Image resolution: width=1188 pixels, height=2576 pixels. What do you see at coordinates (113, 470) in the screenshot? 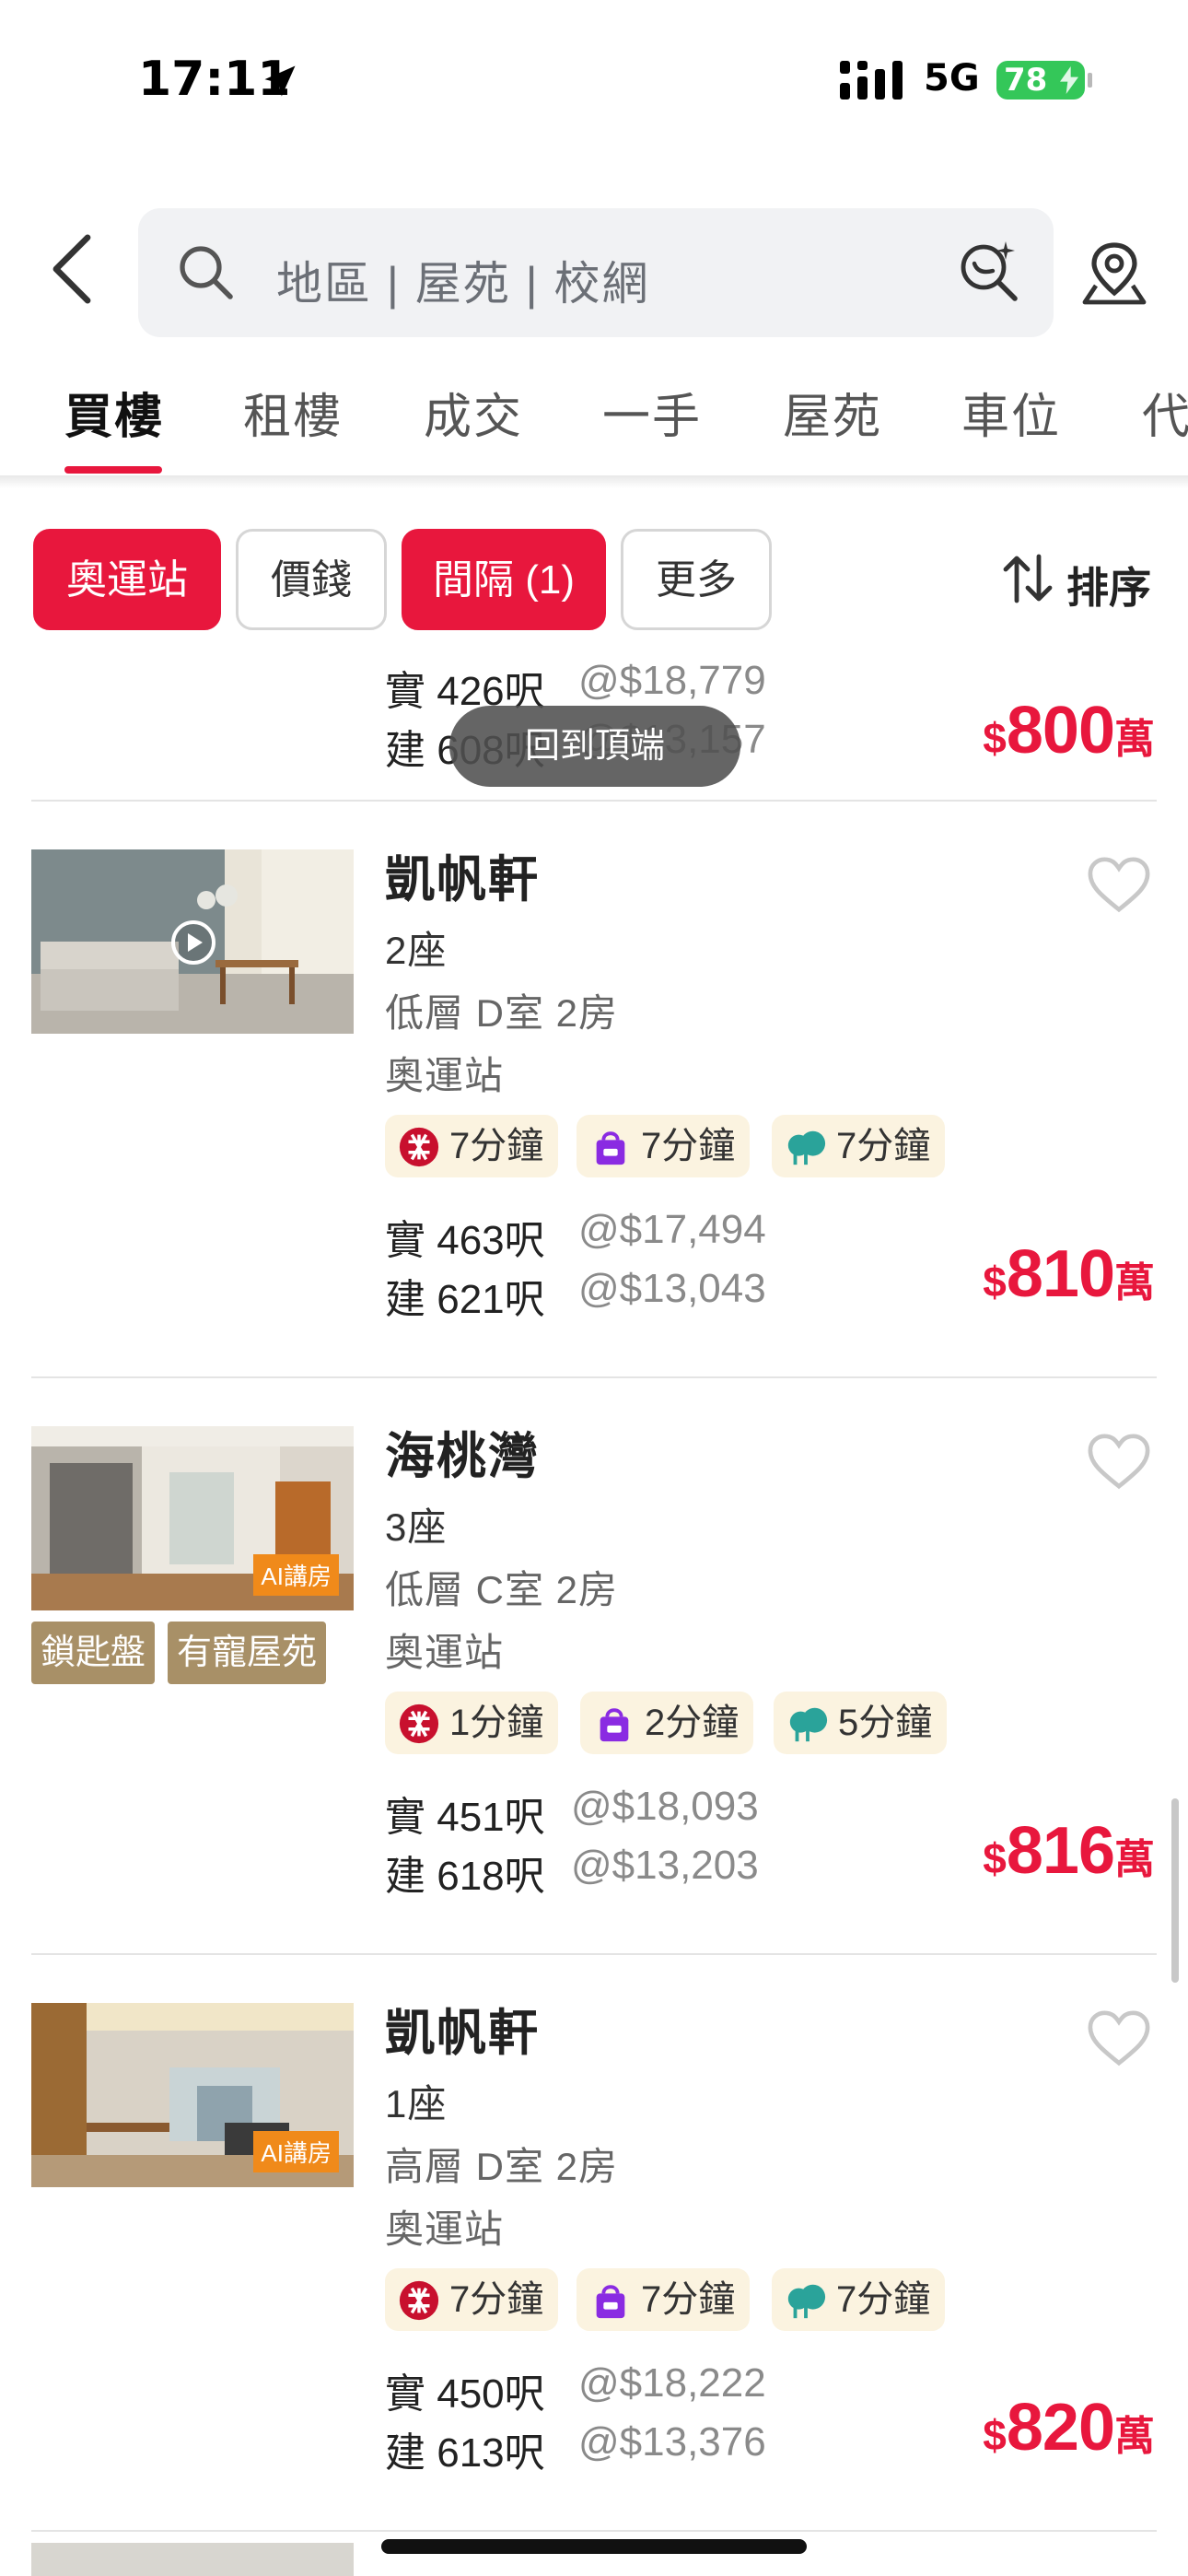
I see `active-tab-indicator` at bounding box center [113, 470].